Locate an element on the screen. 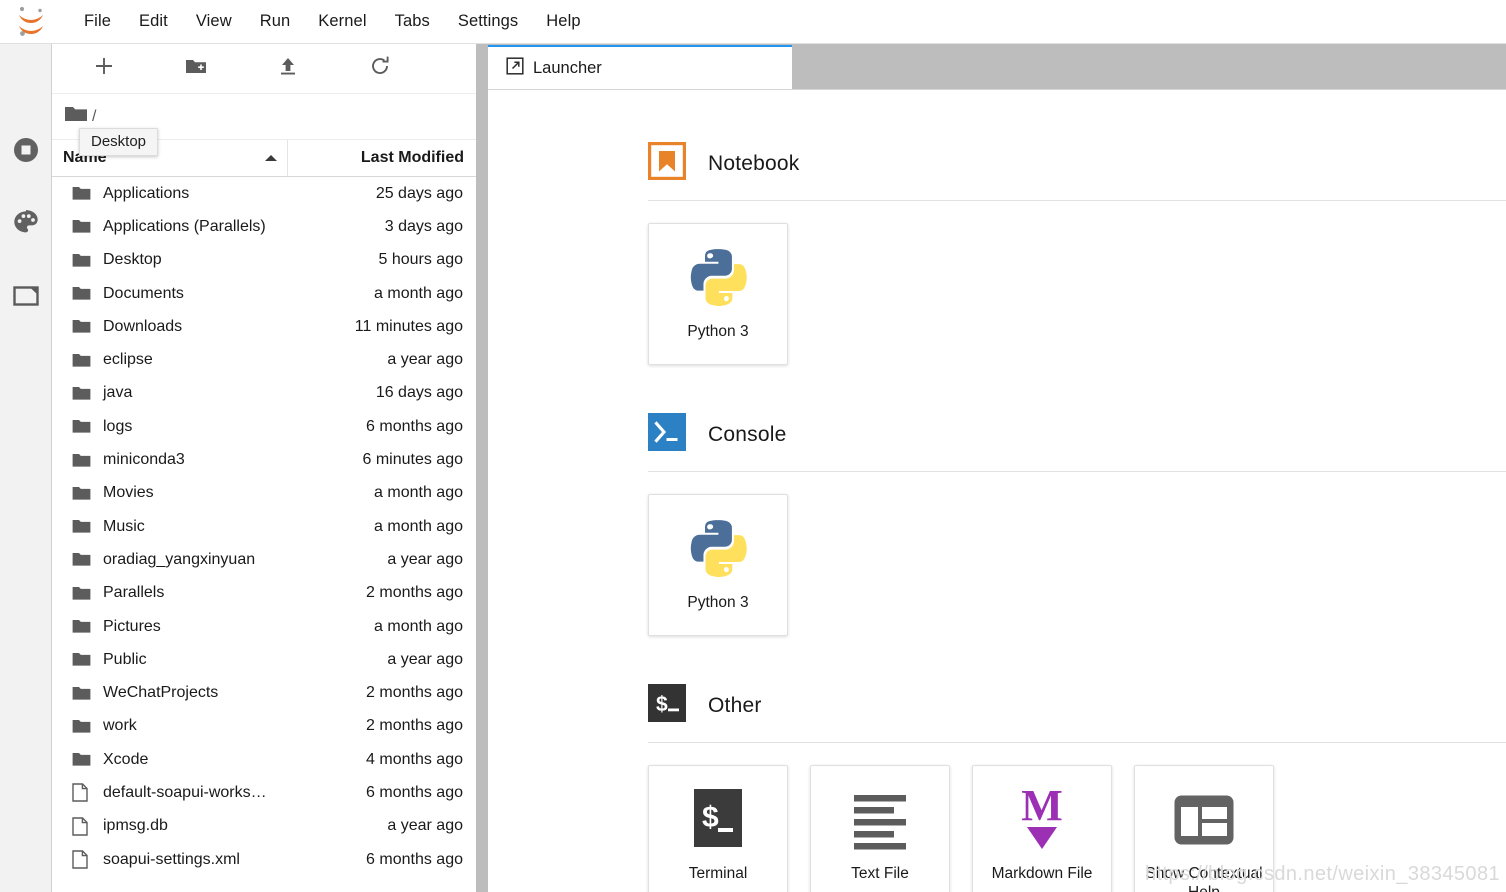  file-list-item-name: Movies is located at coordinates (128, 493).